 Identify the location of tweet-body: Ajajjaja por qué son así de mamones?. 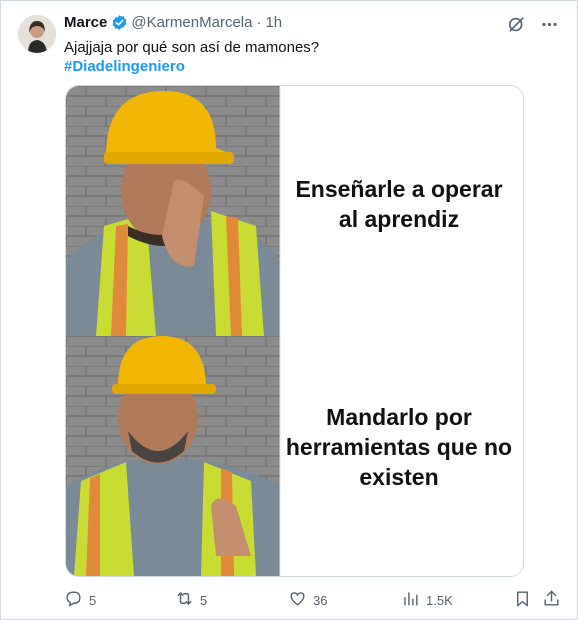
(192, 47).